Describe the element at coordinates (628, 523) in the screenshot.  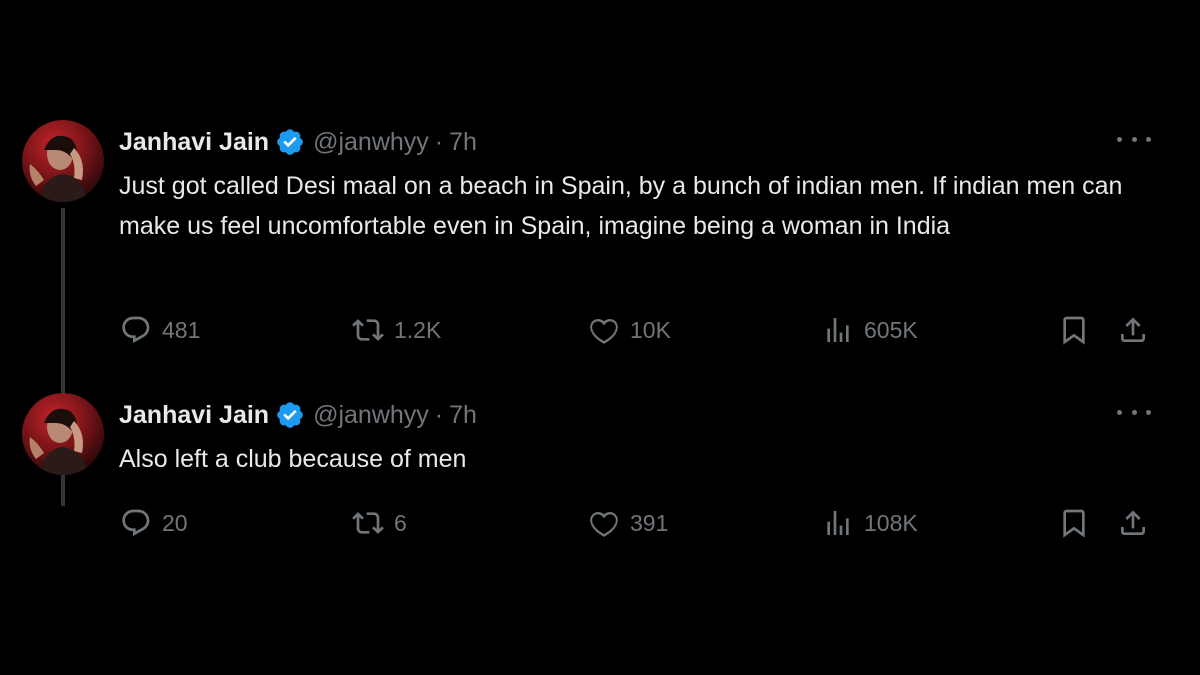
I see `like-button: 391` at that location.